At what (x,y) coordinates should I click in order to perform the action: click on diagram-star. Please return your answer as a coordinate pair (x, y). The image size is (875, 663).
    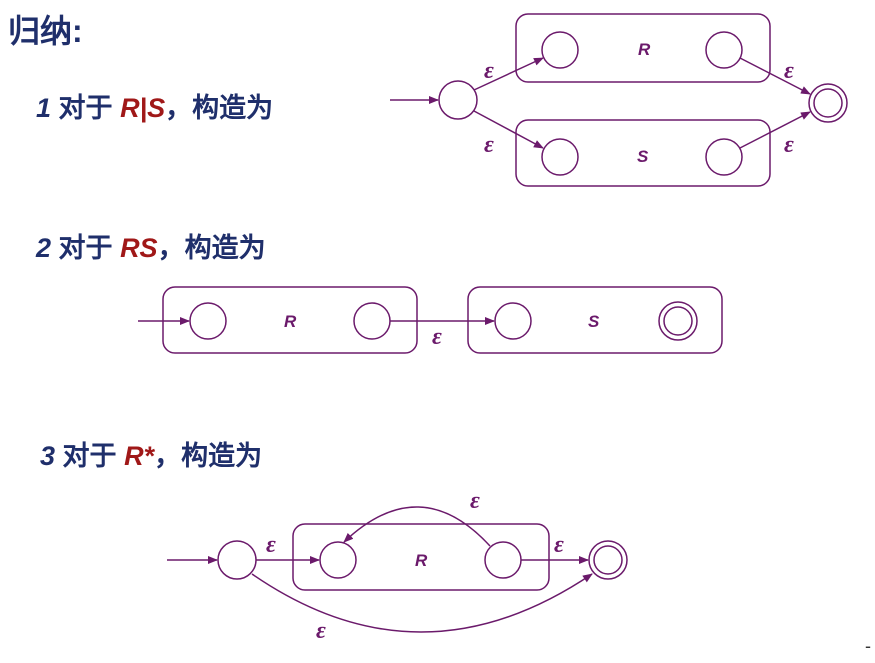
    Looking at the image, I should click on (397, 569).